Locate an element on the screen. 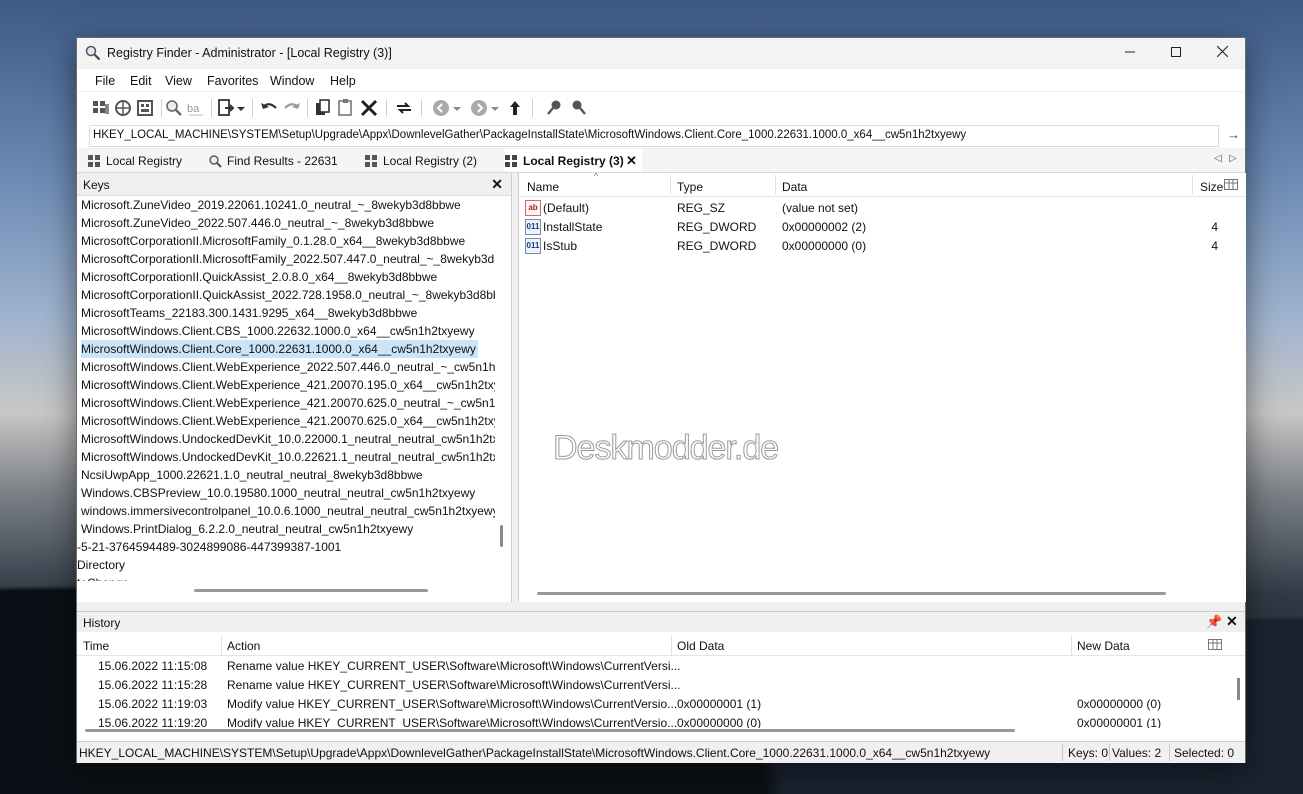  menu-edit: Edit is located at coordinates (141, 81).